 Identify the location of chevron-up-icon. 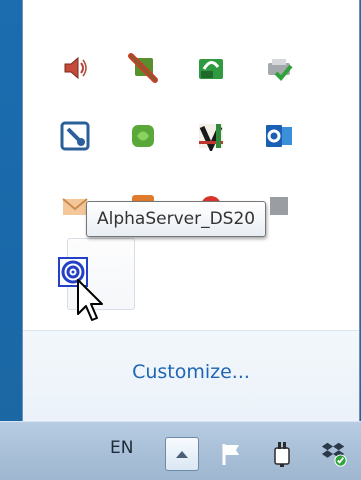
(182, 454).